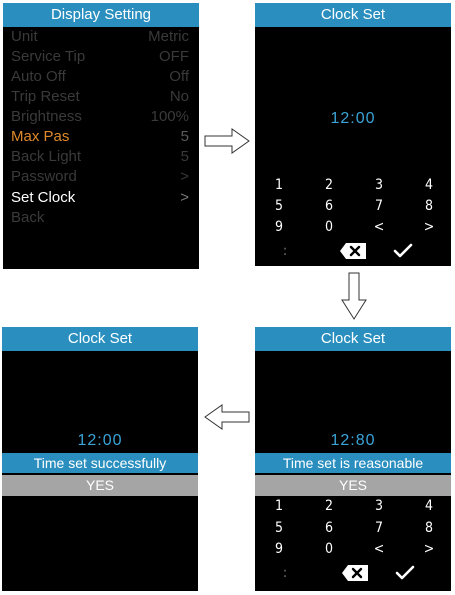 The image size is (455, 595). I want to click on display-setting-title: Display Setting, so click(101, 15).